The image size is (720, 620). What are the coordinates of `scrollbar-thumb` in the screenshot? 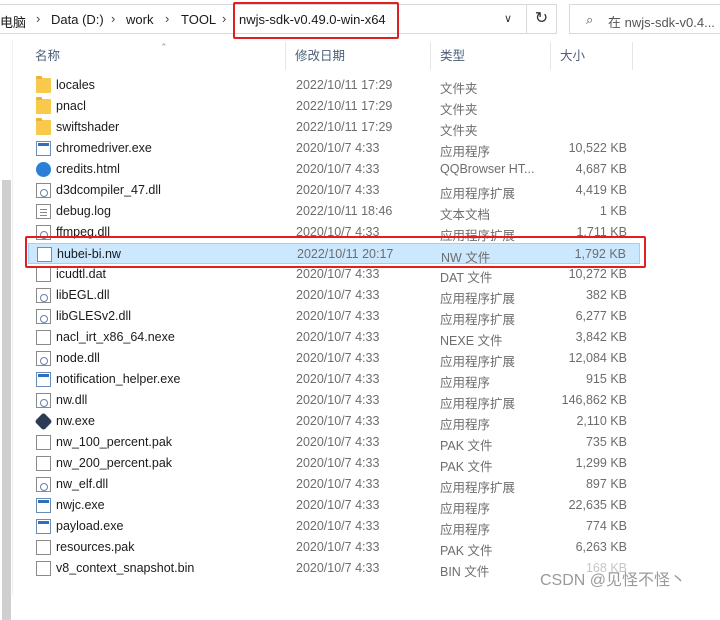 It's located at (6, 400).